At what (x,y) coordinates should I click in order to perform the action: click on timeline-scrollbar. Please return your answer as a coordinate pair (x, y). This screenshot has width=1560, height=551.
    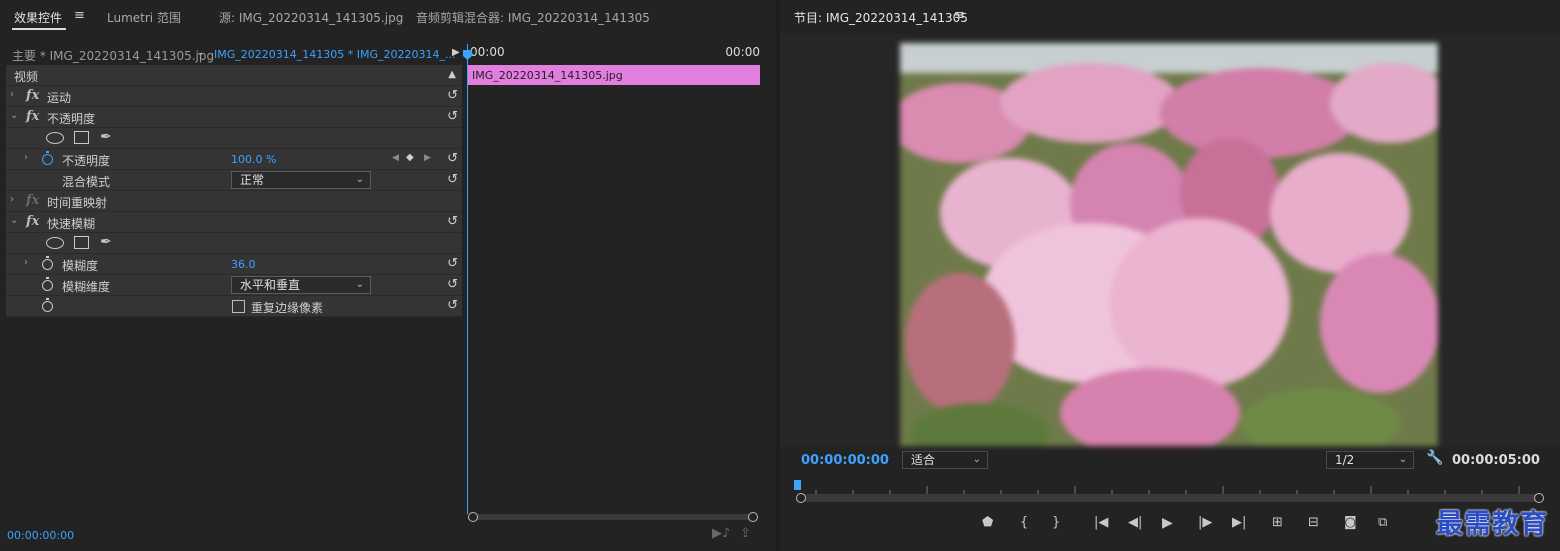
    Looking at the image, I should click on (614, 517).